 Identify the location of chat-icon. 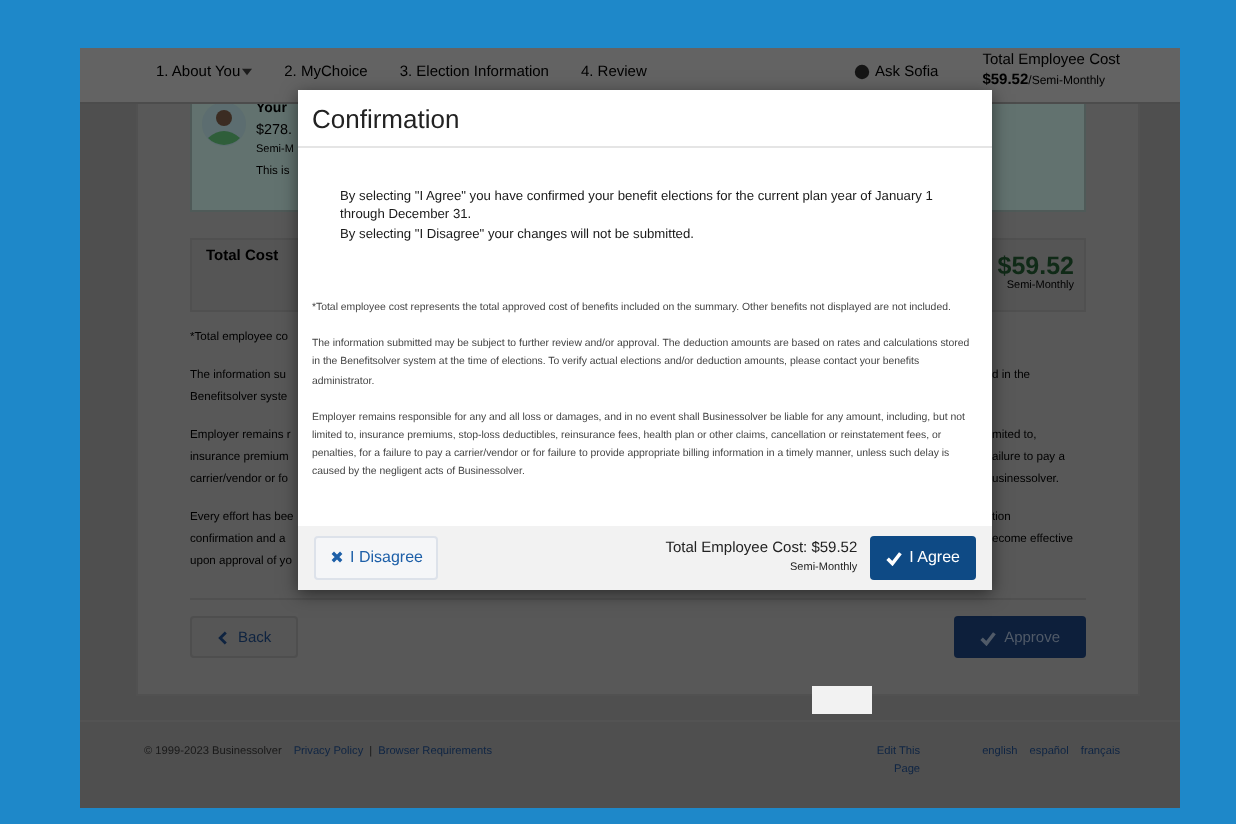
(861, 71).